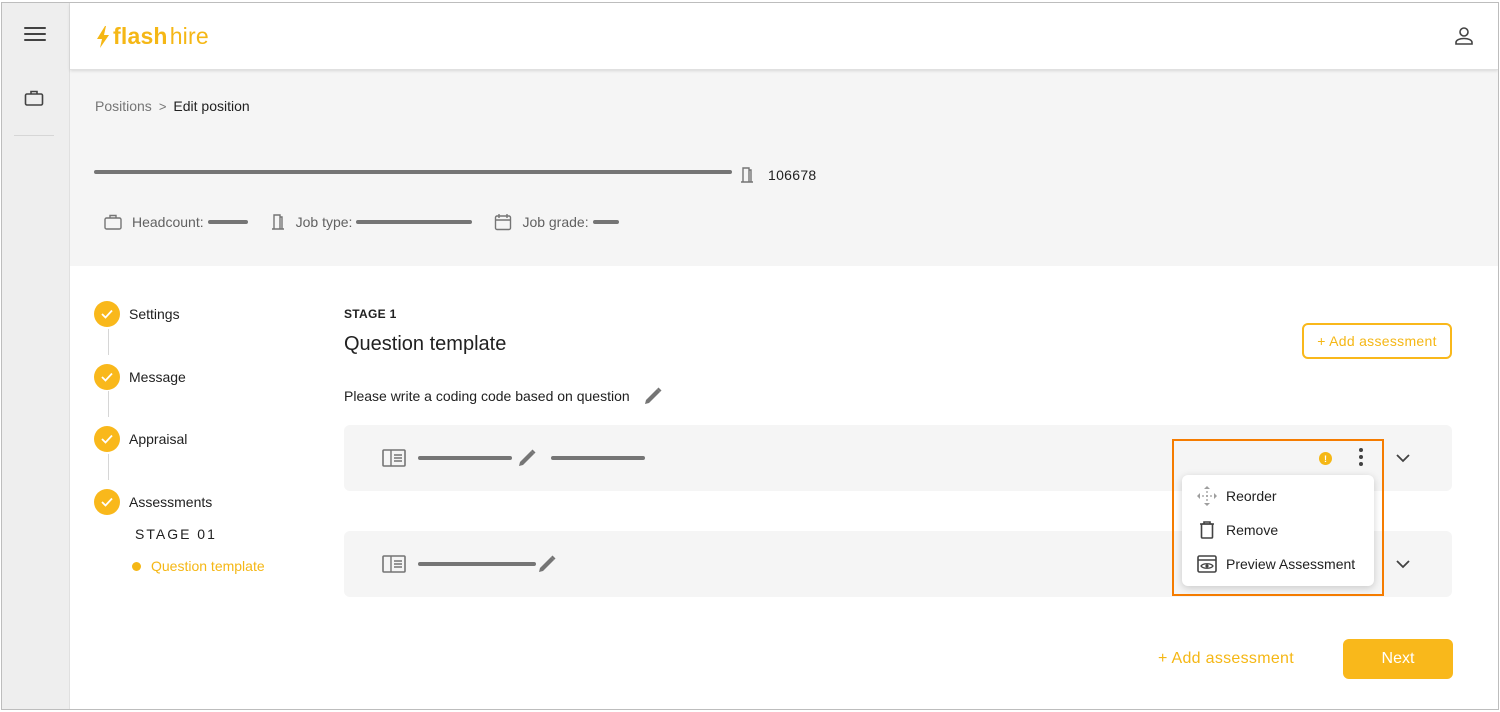  Describe the element at coordinates (172, 106) in the screenshot. I see `breadcrumb: Positions > Edit position` at that location.